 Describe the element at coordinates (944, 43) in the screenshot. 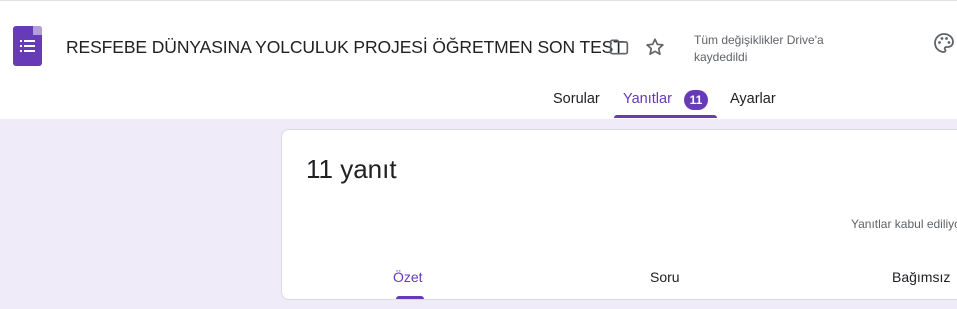

I see `palette-icon` at that location.